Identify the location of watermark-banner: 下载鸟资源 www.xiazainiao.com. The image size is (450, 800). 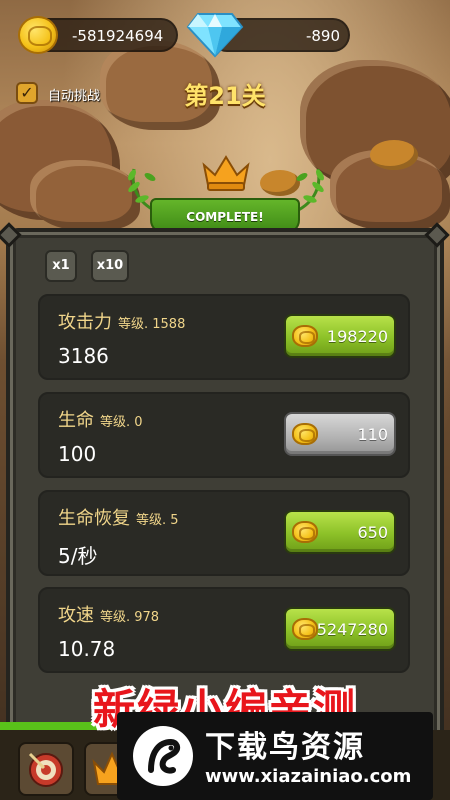
(275, 756).